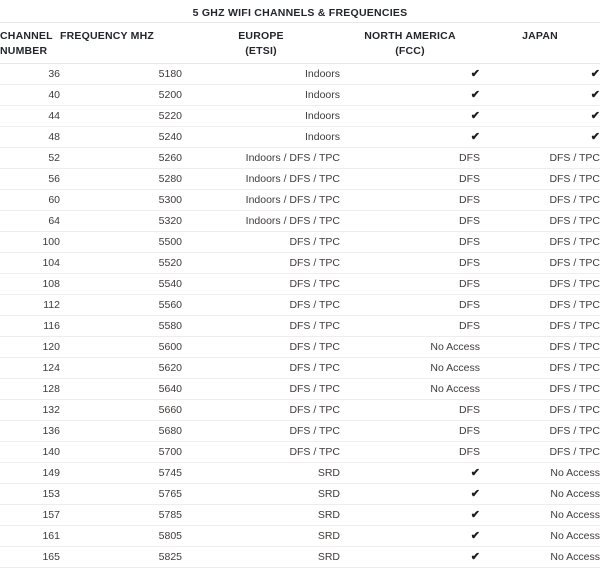  What do you see at coordinates (170, 473) in the screenshot?
I see `cell-frequency-mhz: 5745` at bounding box center [170, 473].